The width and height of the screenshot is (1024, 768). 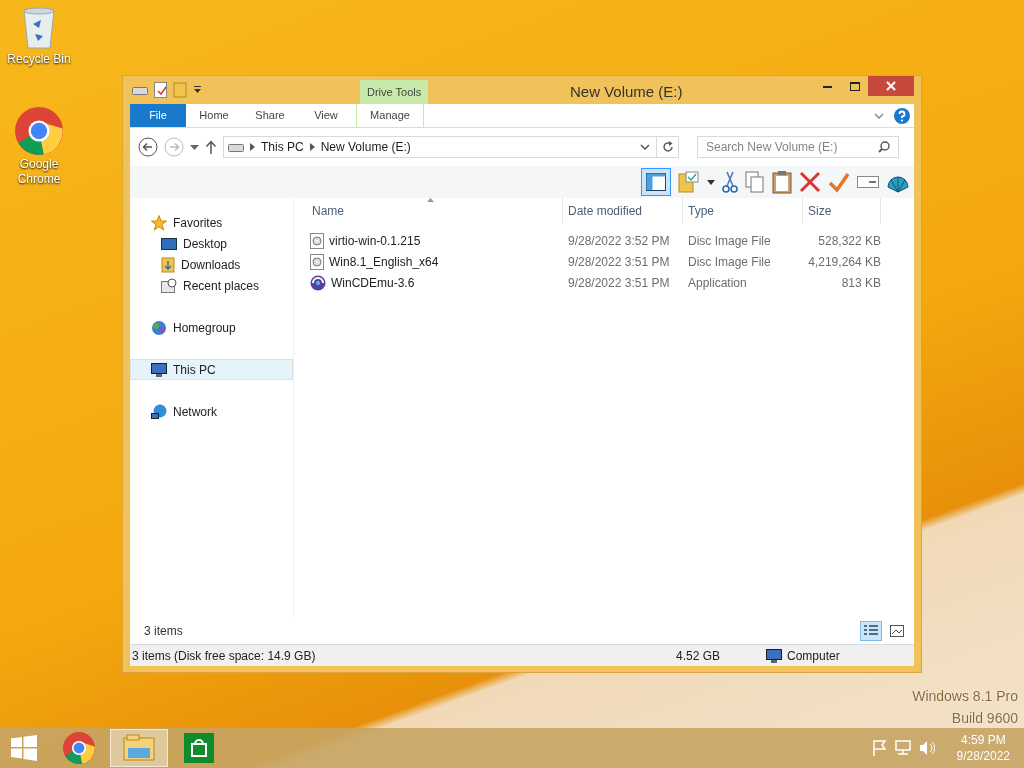 I want to click on recent-places-icon, so click(x=169, y=285).